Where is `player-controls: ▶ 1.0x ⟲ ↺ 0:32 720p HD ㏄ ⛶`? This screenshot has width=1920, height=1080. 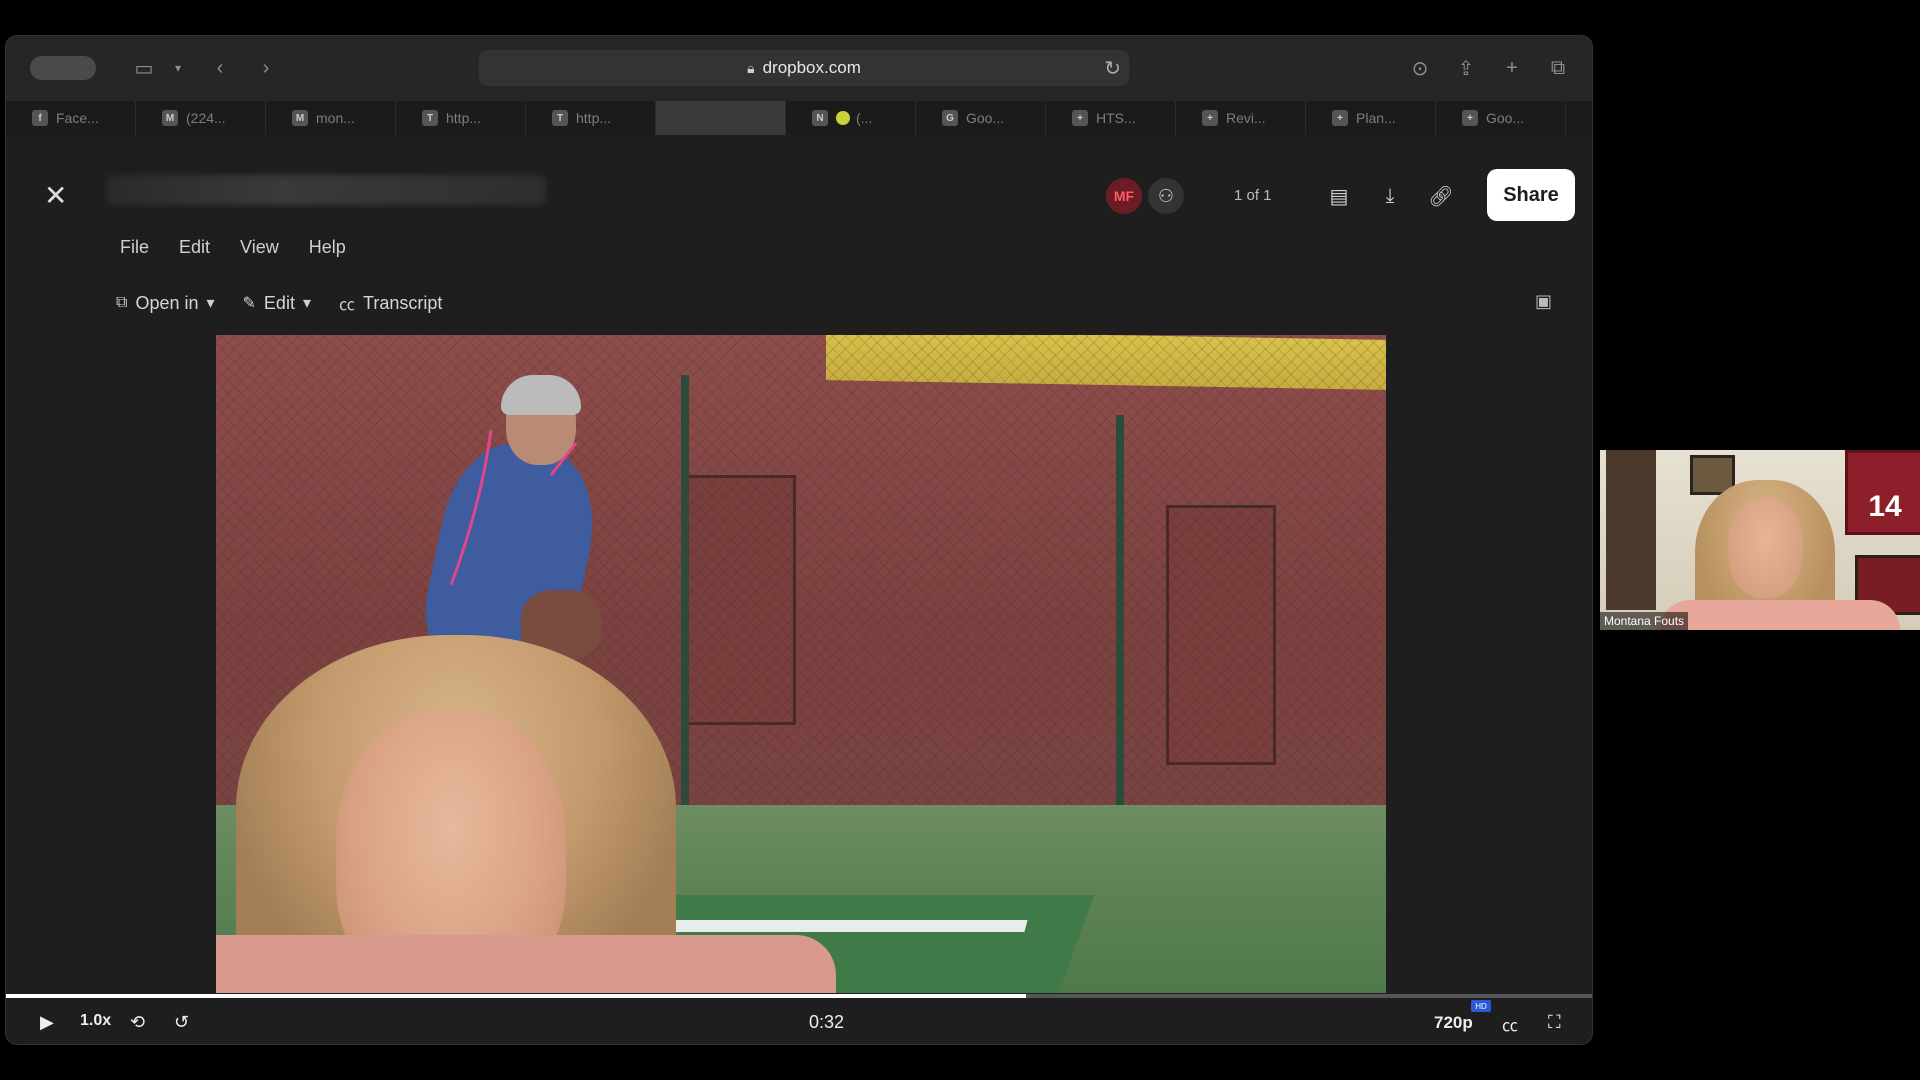
player-controls: ▶ 1.0x ⟲ ↺ 0:32 720p HD ㏄ ⛶ is located at coordinates (799, 1021).